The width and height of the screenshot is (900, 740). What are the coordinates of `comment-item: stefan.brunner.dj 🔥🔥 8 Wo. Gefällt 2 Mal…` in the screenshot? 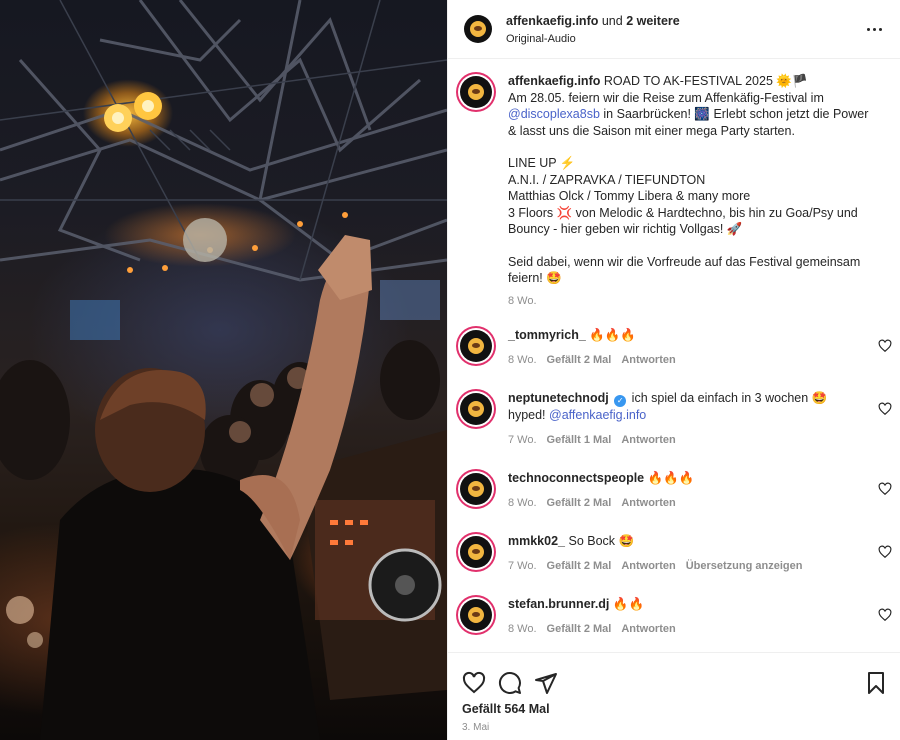 It's located at (674, 616).